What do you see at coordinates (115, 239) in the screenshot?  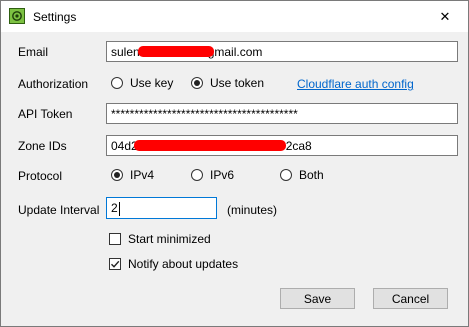 I see `checkbox-box` at bounding box center [115, 239].